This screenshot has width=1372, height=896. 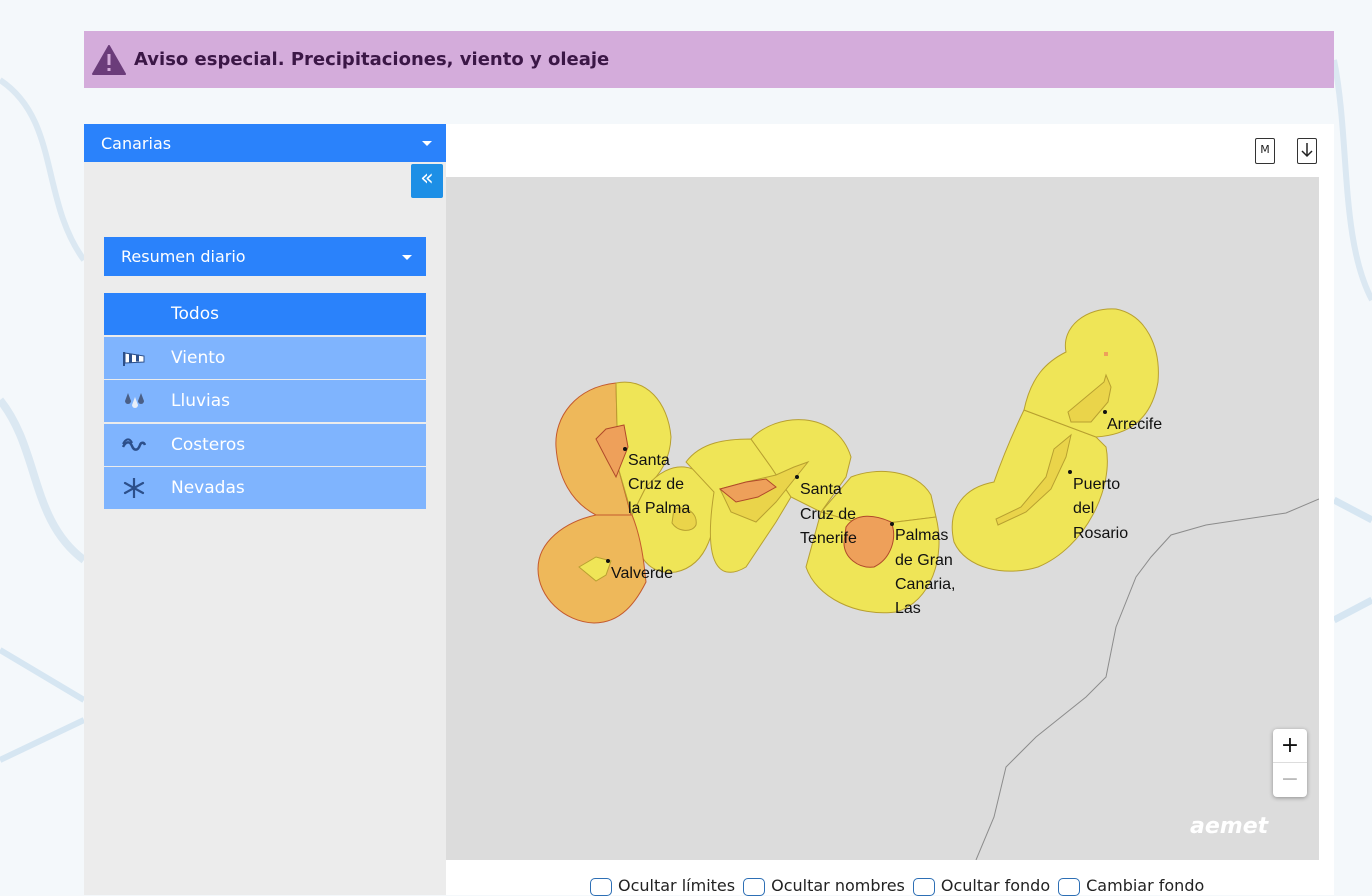 I want to click on option-hide-limits: Ocultar límites, so click(x=662, y=885).